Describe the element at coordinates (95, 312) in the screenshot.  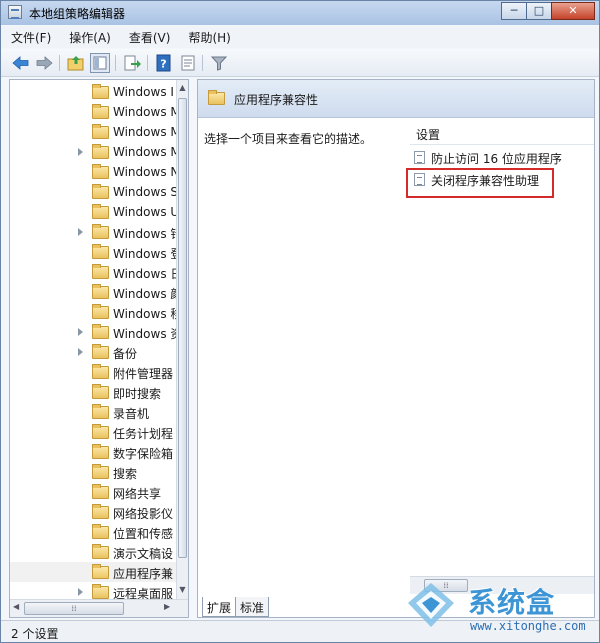
I see `tree-item: Windows 移` at that location.